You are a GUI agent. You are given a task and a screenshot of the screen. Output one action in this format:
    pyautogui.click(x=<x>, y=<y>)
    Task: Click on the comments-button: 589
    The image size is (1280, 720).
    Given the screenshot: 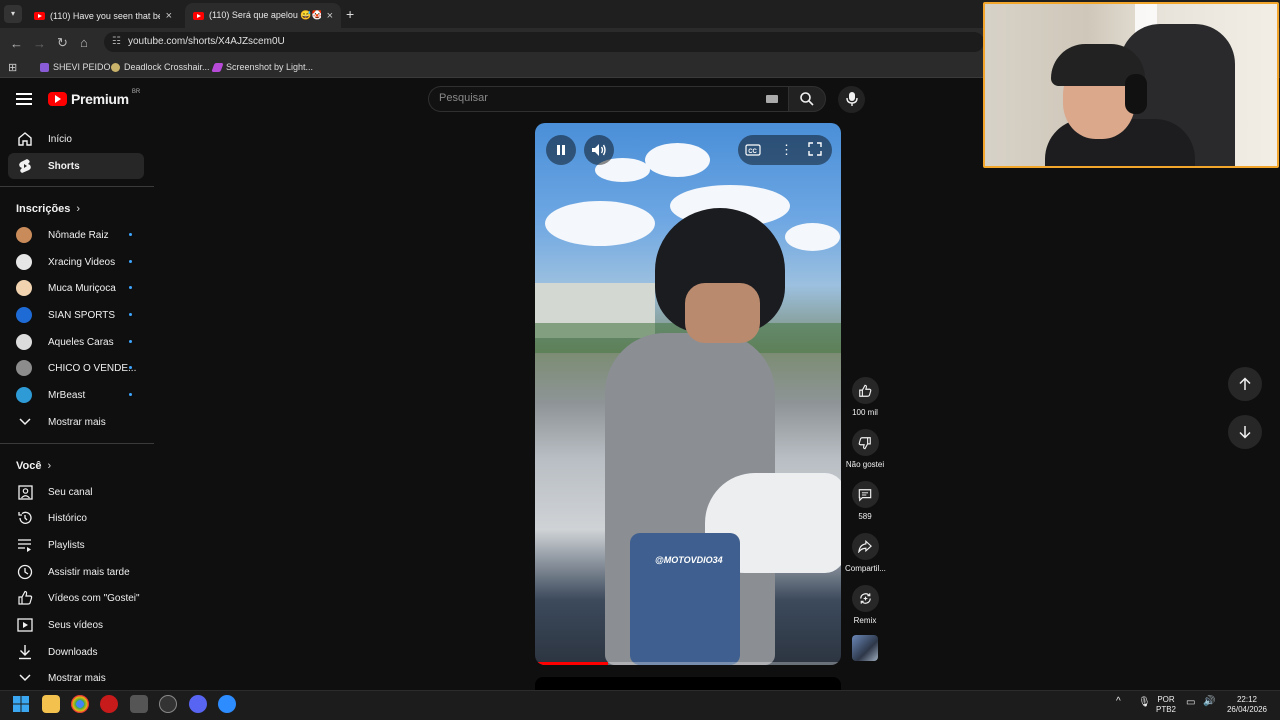 What is the action you would take?
    pyautogui.click(x=865, y=501)
    